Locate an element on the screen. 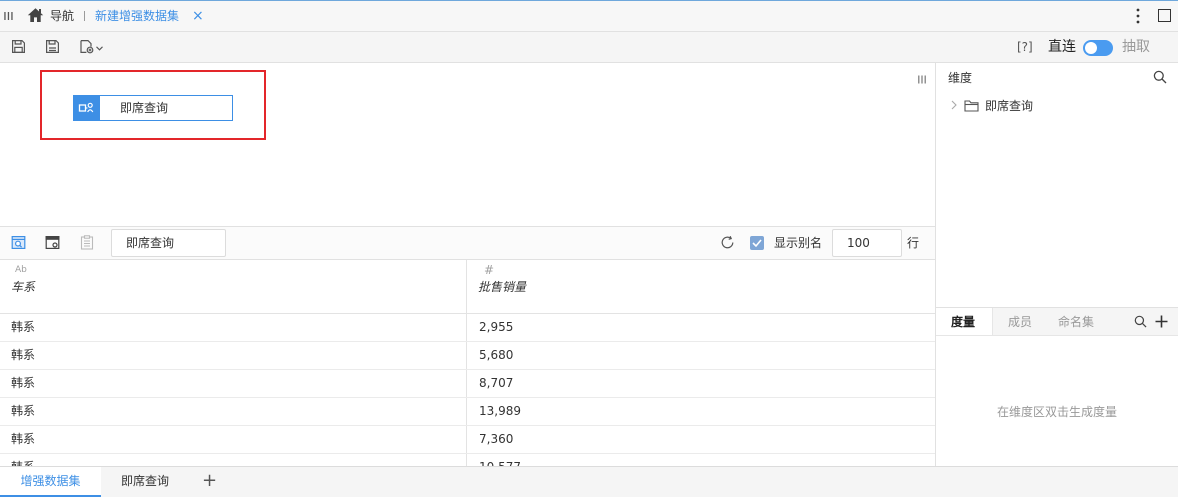 Image resolution: width=1178 pixels, height=497 pixels. tab-measures-label: 度量 is located at coordinates (963, 322).